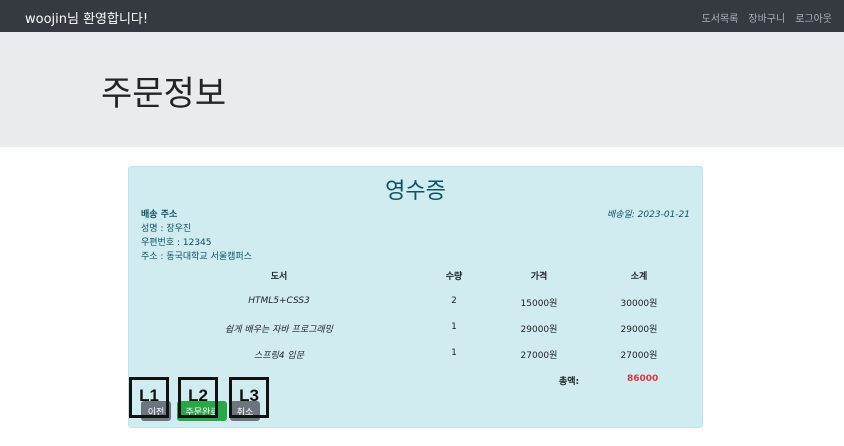  Describe the element at coordinates (245, 411) in the screenshot. I see `cancel-button: 취소` at that location.